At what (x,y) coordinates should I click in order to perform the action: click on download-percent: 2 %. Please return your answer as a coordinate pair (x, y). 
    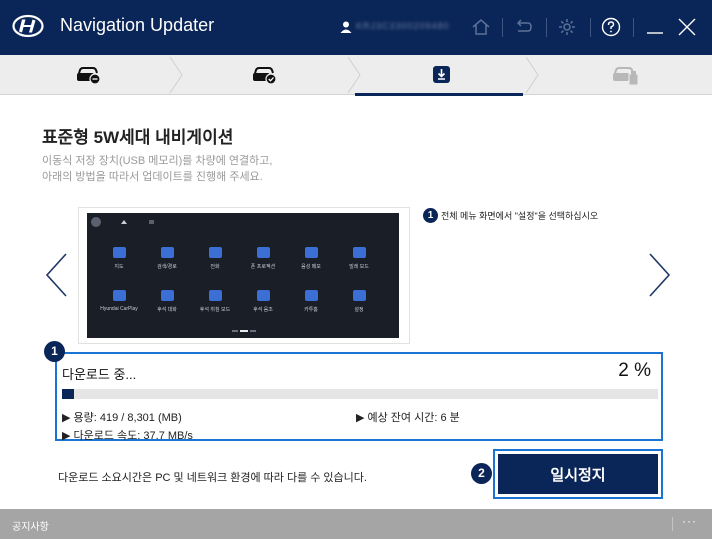
    Looking at the image, I should click on (634, 370).